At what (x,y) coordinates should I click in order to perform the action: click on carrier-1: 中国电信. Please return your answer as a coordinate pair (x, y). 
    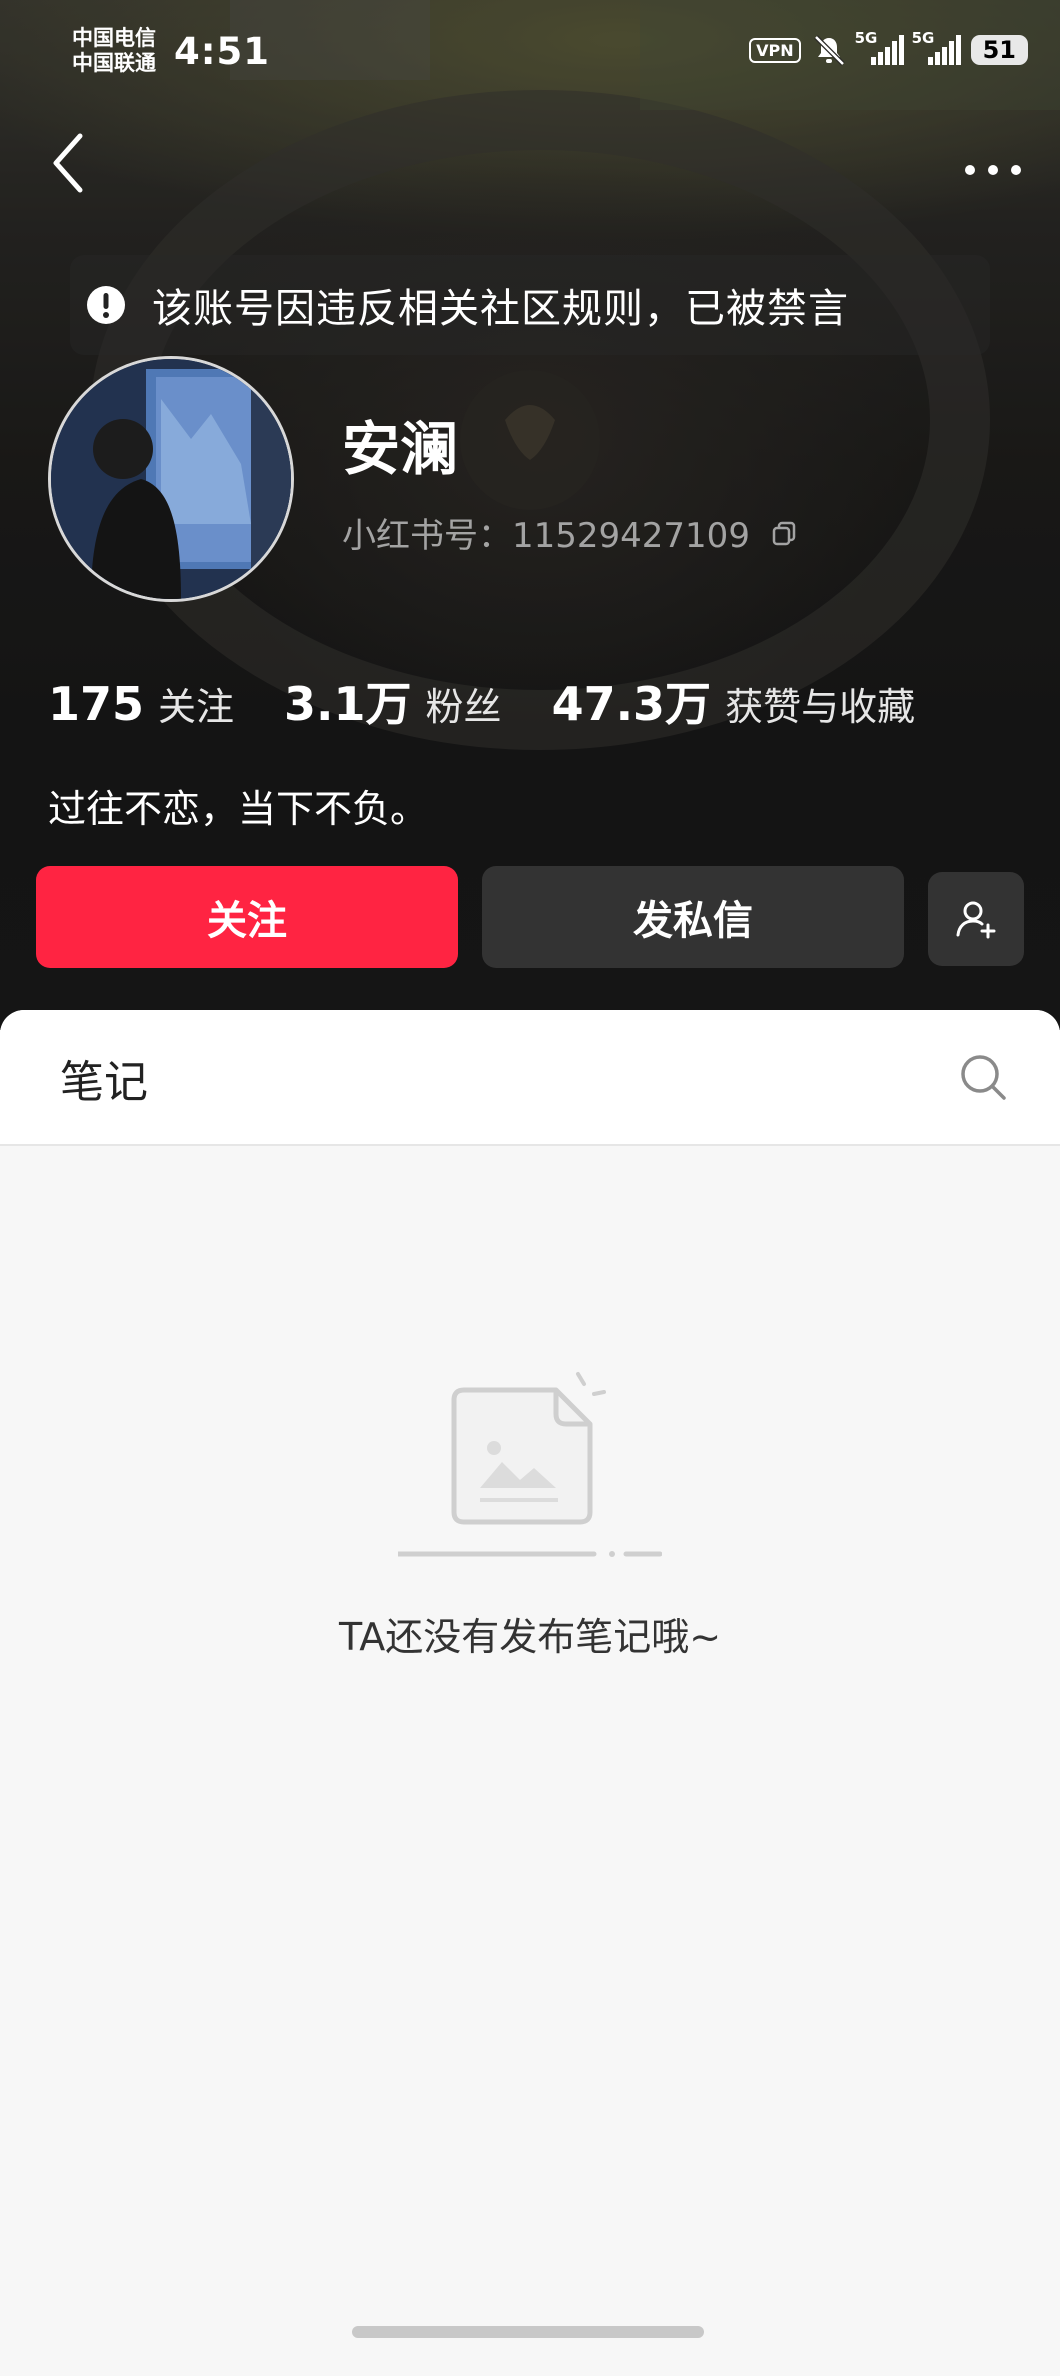
    Looking at the image, I should click on (114, 38).